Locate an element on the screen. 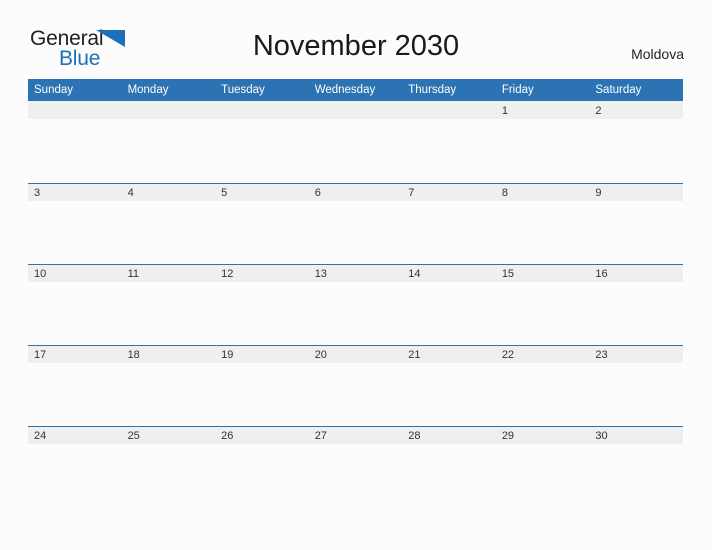  region-label: Moldova is located at coordinates (657, 54).